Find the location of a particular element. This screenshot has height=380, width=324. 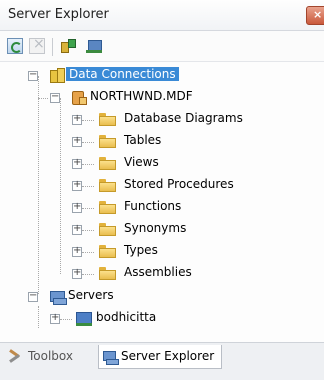

database-icon is located at coordinates (79, 97).